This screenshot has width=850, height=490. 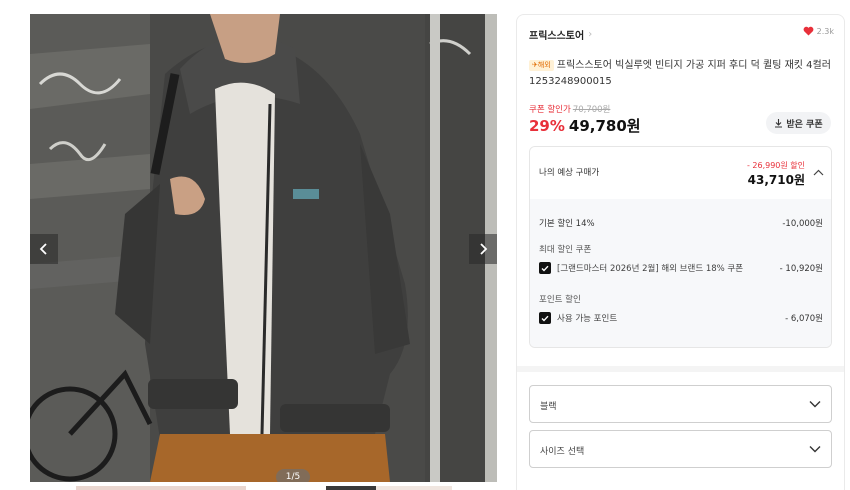 I want to click on original-price: 70,700원, so click(x=591, y=110).